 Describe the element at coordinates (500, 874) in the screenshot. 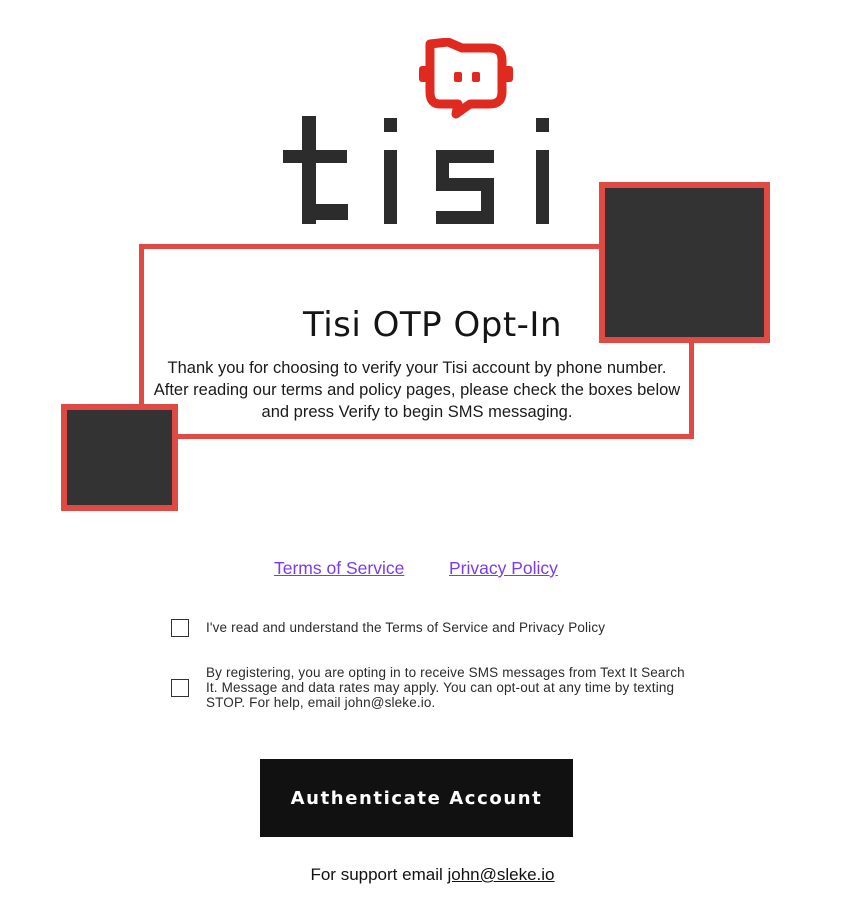

I see `support-email-link: john@sleke.io` at that location.